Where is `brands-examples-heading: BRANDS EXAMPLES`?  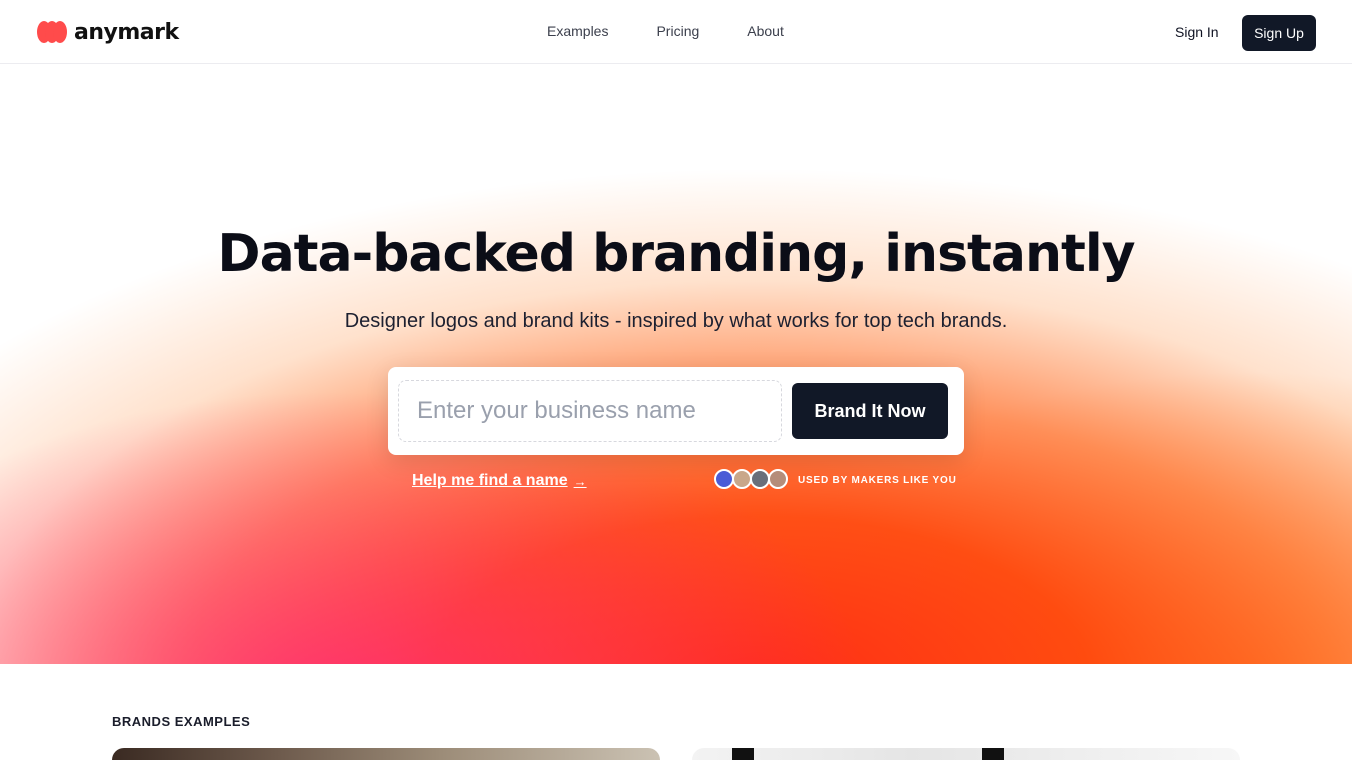 brands-examples-heading: BRANDS EXAMPLES is located at coordinates (181, 721).